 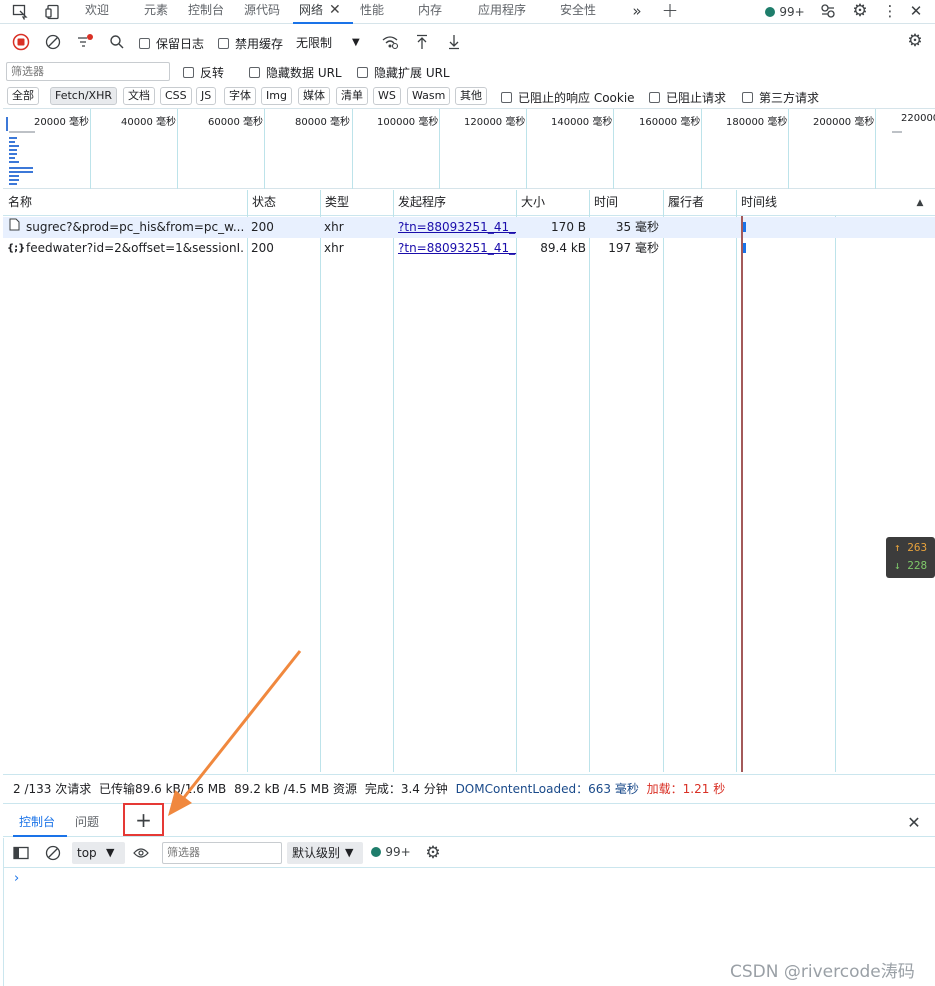 I want to click on column-header-waterfall: 时间线, so click(x=756, y=203).